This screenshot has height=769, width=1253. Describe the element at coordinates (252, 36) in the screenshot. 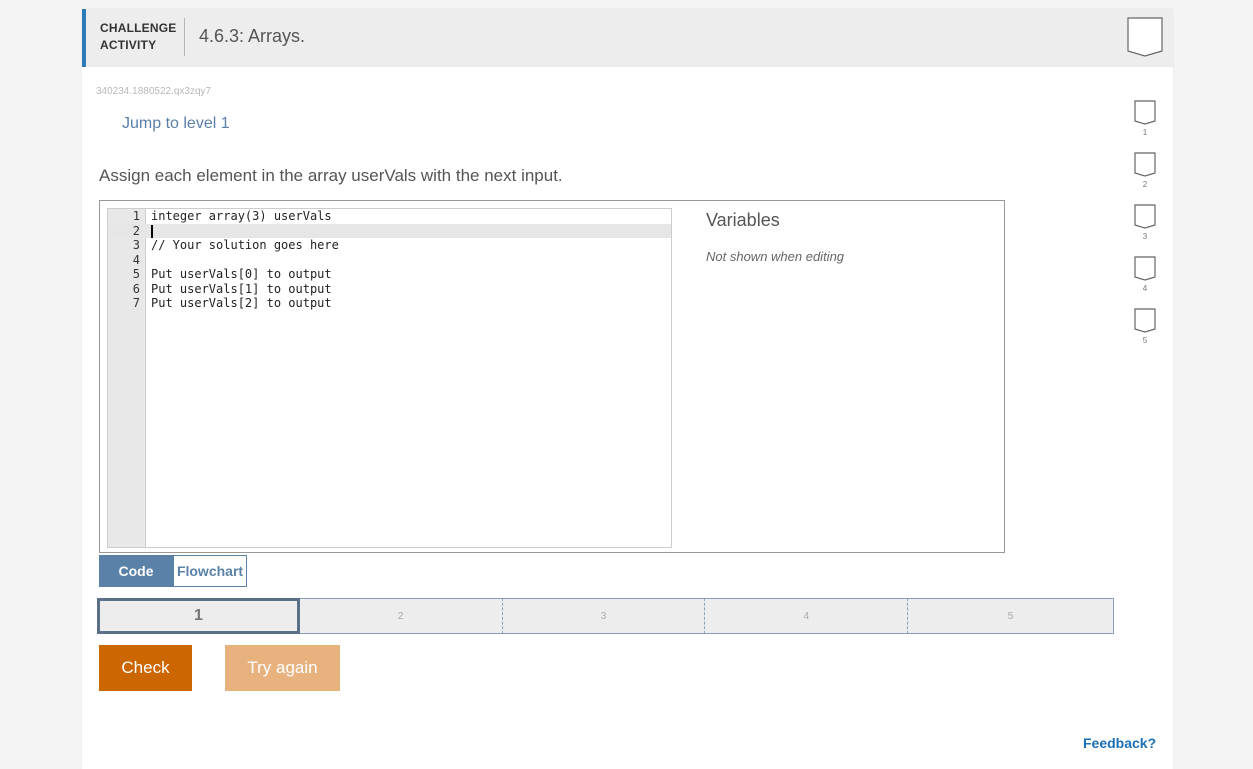

I see `activity-title: 4.6.3: Arrays.` at that location.